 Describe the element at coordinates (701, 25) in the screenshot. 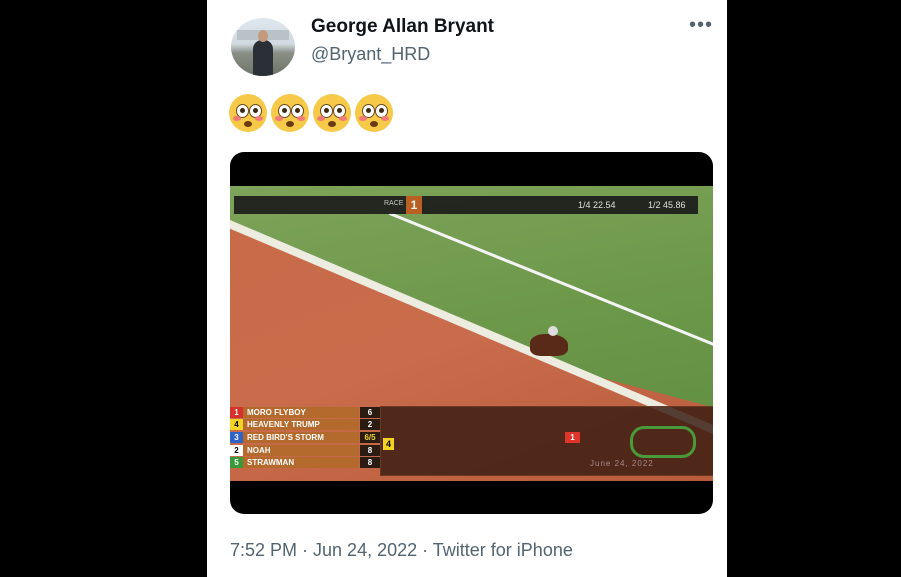

I see `more-options-icon: •••` at that location.